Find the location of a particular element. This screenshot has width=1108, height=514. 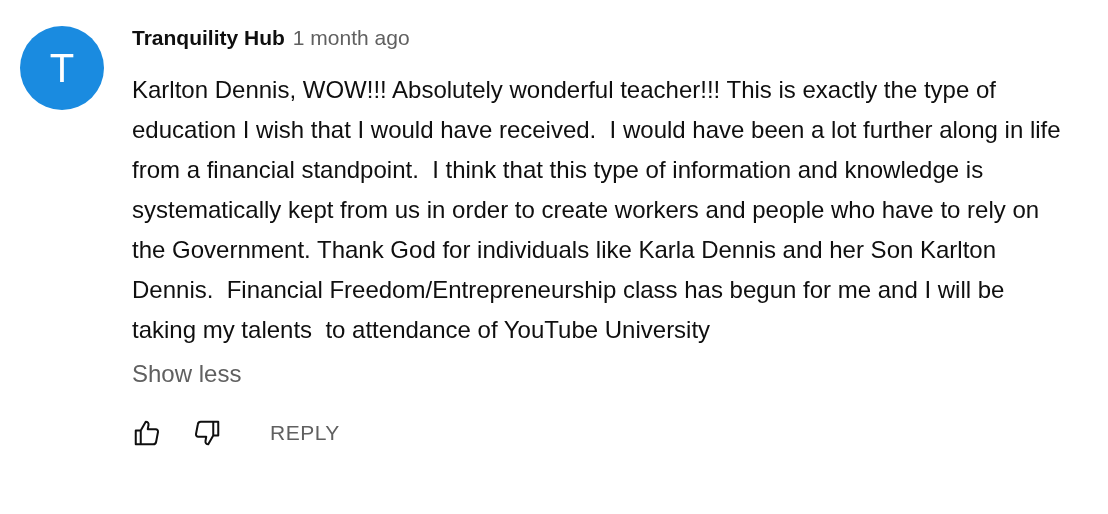

reply-button: REPLY is located at coordinates (296, 433).